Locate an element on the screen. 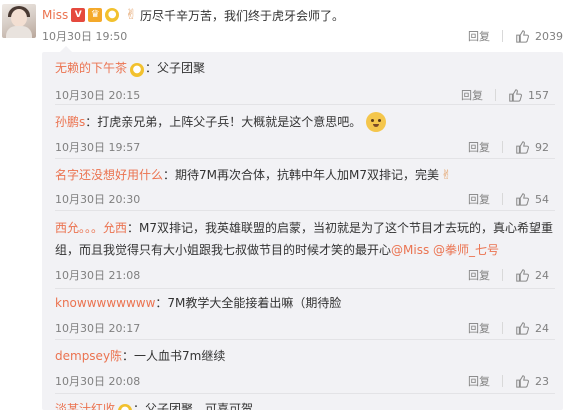  like-button: 2039 is located at coordinates (539, 36).